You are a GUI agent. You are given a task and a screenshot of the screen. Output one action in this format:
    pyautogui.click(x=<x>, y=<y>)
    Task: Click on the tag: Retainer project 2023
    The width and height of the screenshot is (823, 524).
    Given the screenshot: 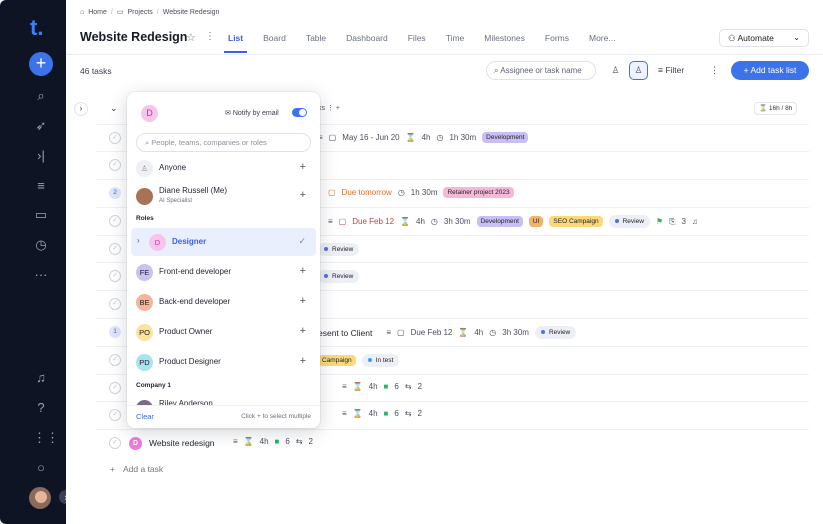 What is the action you would take?
    pyautogui.click(x=478, y=192)
    